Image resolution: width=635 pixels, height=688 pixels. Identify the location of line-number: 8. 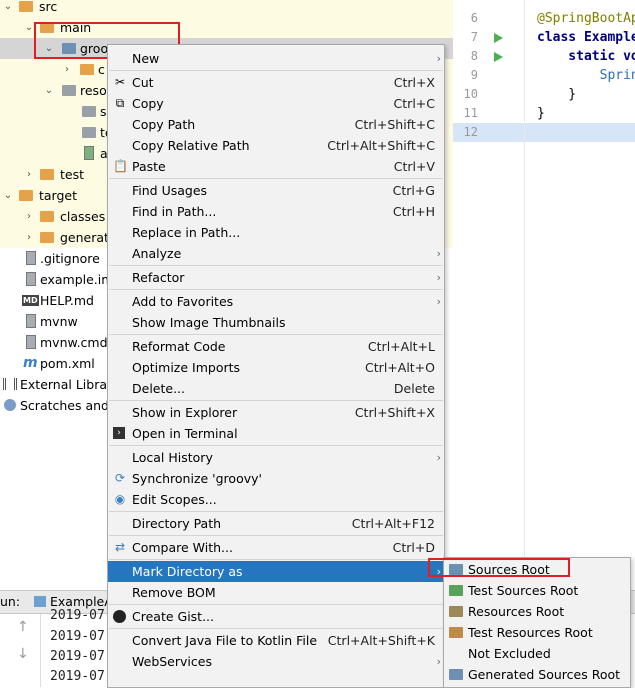
(474, 56).